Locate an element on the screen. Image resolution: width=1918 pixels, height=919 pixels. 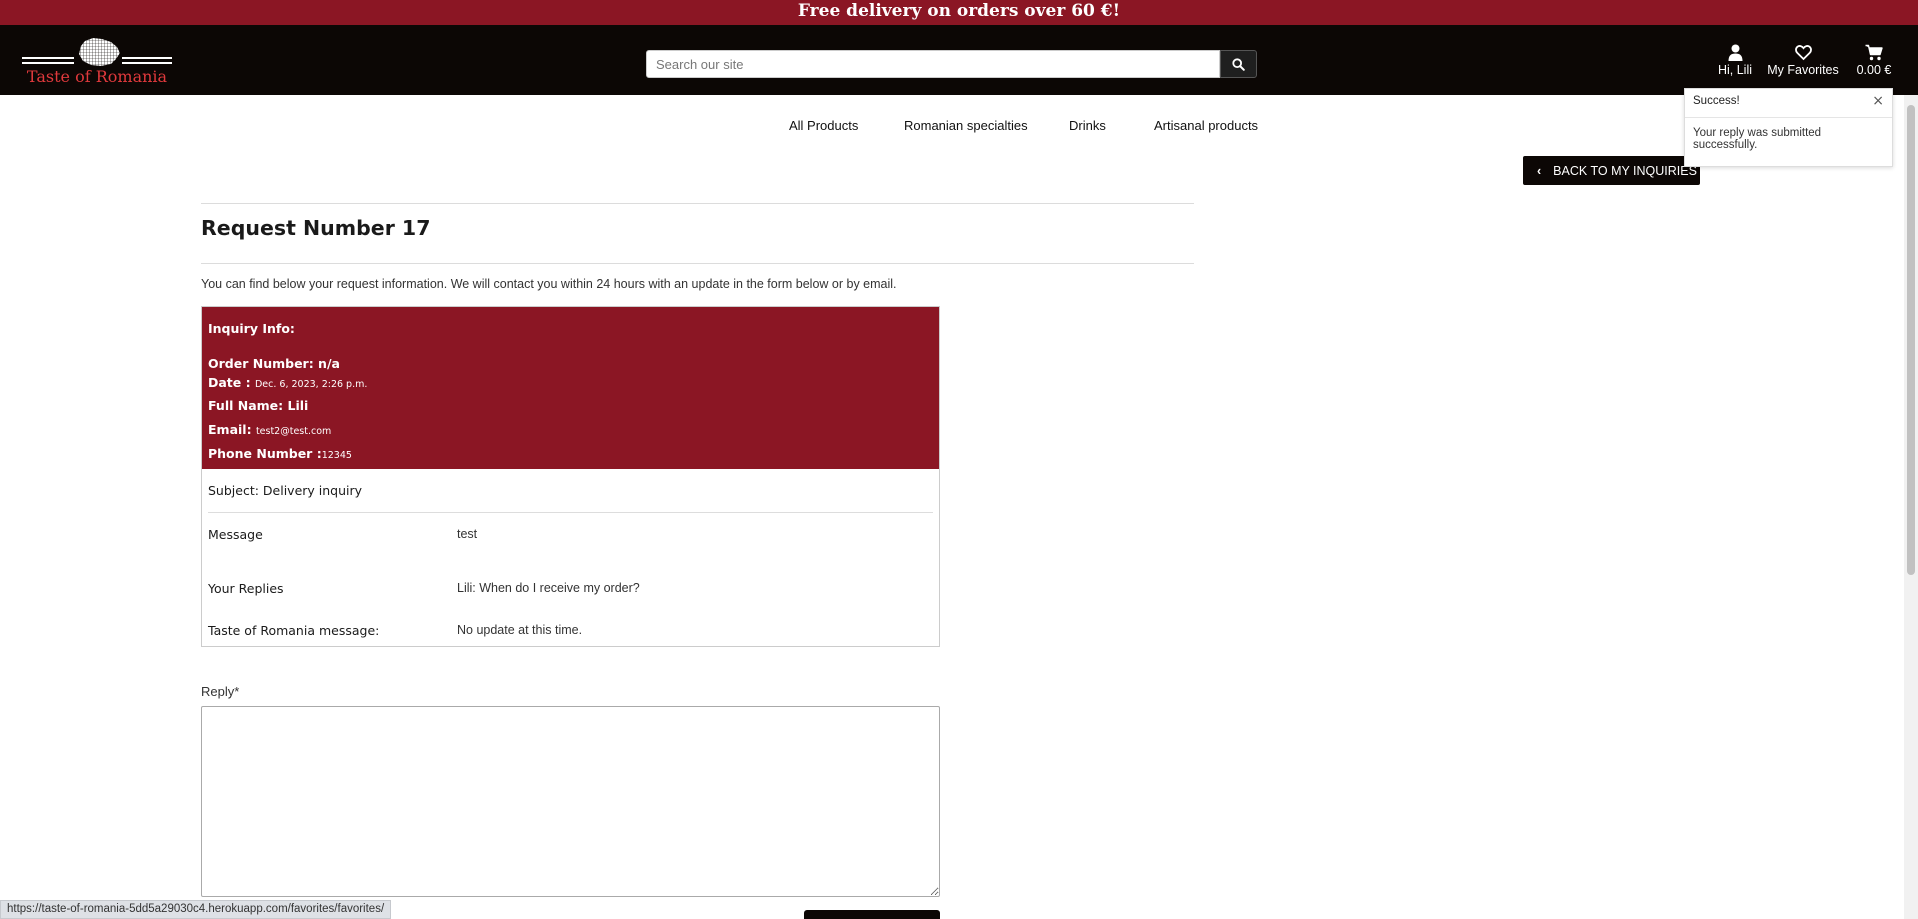
search-input is located at coordinates (933, 64).